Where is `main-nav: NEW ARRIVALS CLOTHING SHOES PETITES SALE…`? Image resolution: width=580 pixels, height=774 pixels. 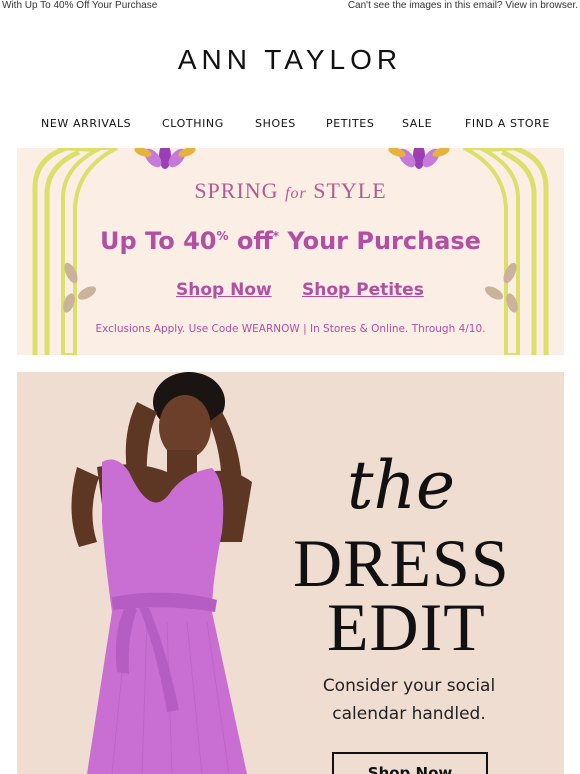 main-nav: NEW ARRIVALS CLOTHING SHOES PETITES SALE… is located at coordinates (290, 124).